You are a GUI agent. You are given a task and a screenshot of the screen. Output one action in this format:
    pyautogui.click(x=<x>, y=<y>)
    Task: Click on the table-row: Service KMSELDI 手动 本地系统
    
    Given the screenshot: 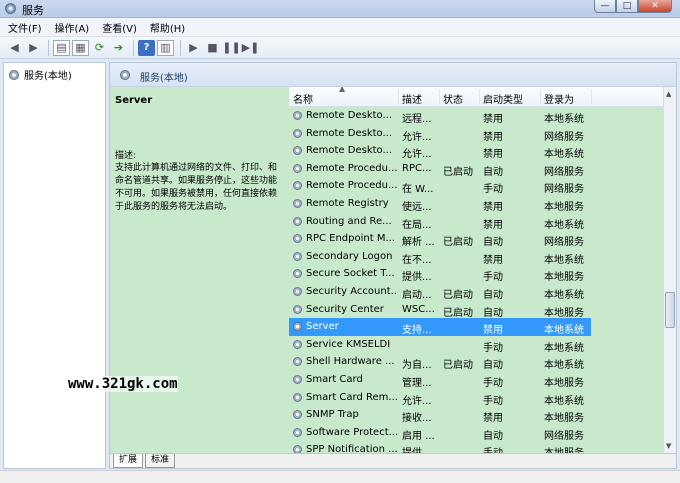 What is the action you would take?
    pyautogui.click(x=476, y=345)
    